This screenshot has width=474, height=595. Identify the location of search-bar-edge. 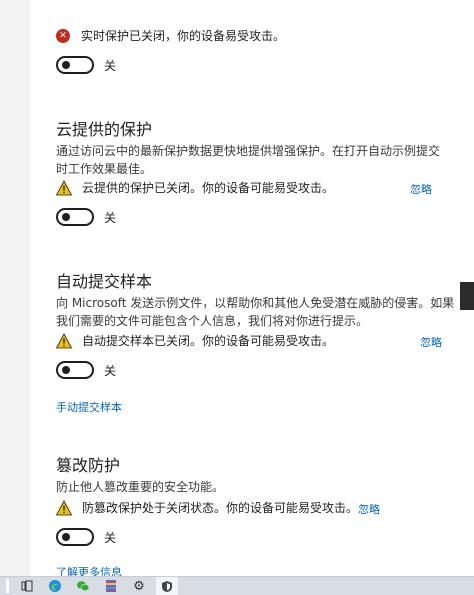
(7, 586).